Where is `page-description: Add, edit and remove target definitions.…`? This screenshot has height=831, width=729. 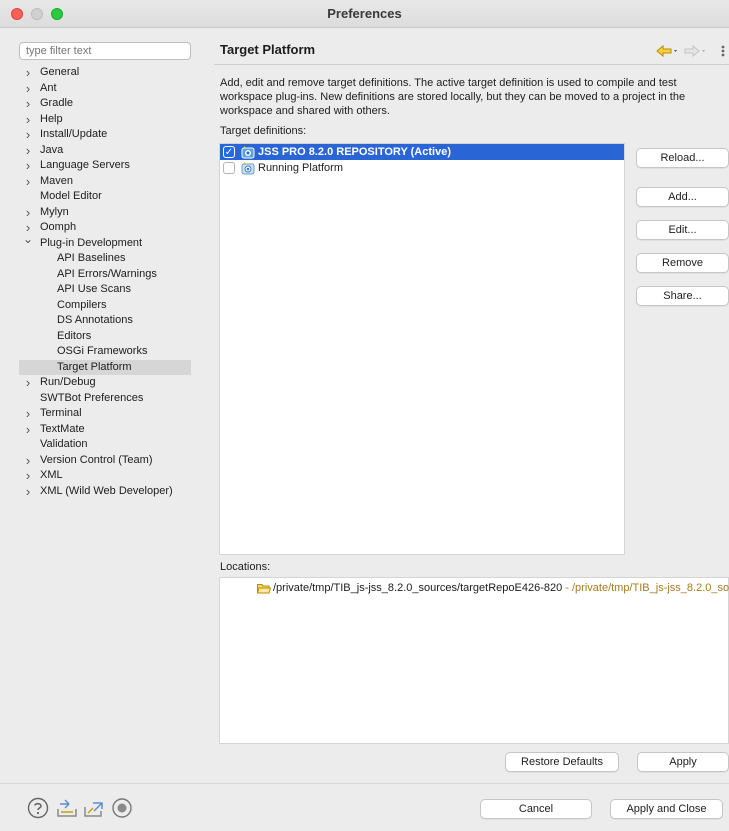
page-description: Add, edit and remove target definitions.… is located at coordinates (453, 97).